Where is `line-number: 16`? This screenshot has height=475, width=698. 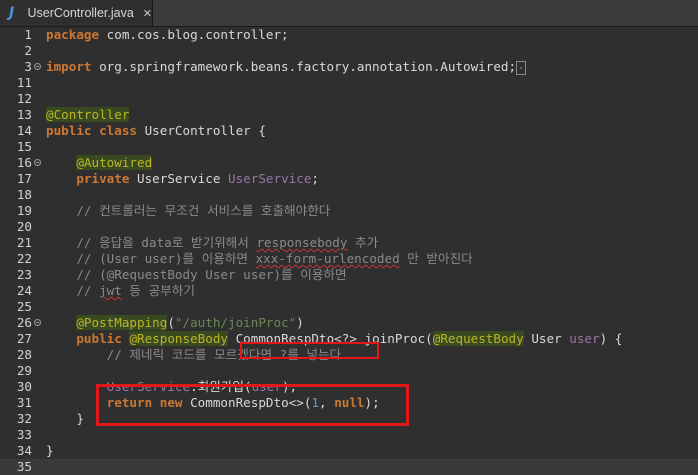
line-number: 16 is located at coordinates (24, 162).